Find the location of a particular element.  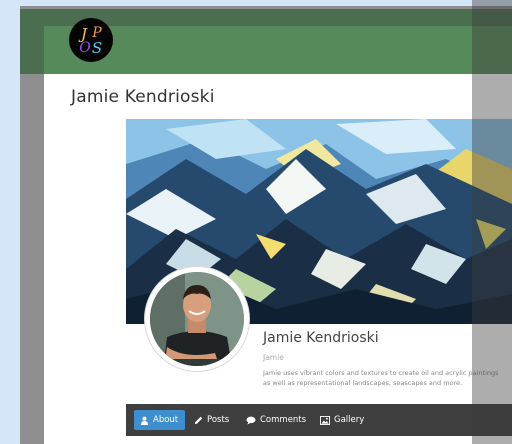

profile-nav: About Posts Comments Gallery is located at coordinates (319, 420).